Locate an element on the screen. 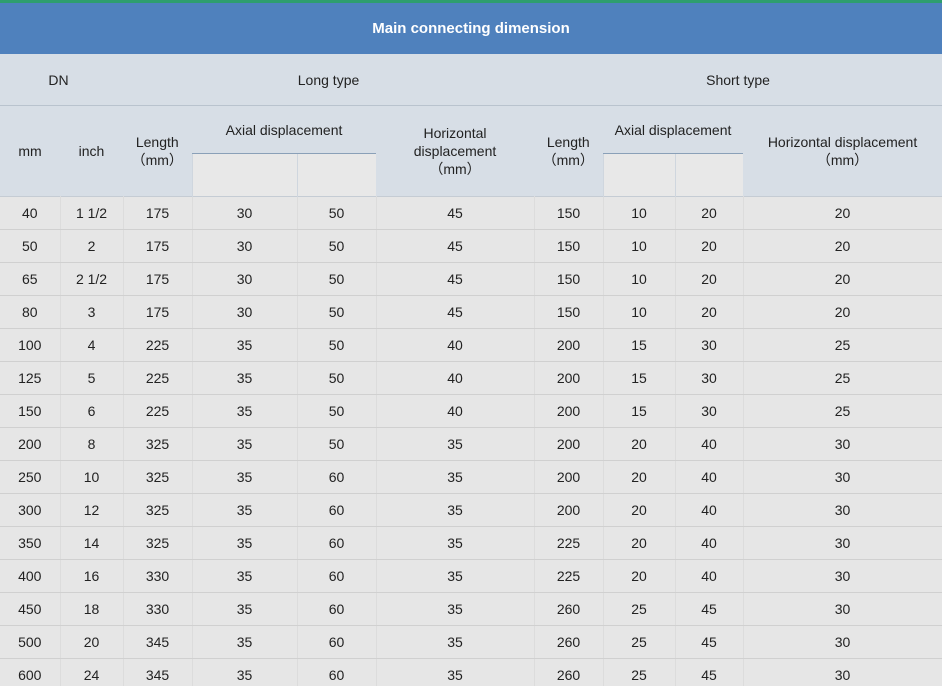 This screenshot has height=686, width=942. table-row: 350 14 325 35 60 35 225 20 40 30 is located at coordinates (471, 543).